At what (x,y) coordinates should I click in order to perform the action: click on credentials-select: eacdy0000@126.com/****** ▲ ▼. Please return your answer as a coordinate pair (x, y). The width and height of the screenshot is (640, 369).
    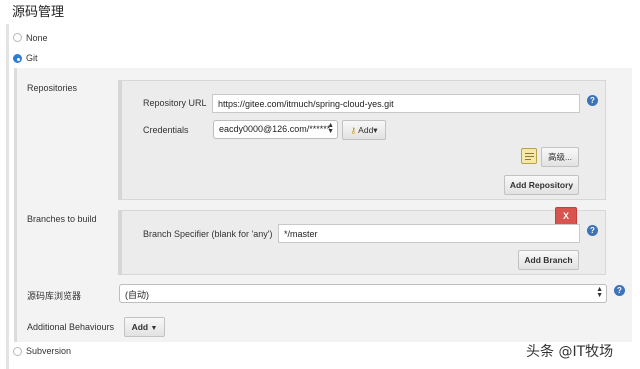
    Looking at the image, I should click on (275, 129).